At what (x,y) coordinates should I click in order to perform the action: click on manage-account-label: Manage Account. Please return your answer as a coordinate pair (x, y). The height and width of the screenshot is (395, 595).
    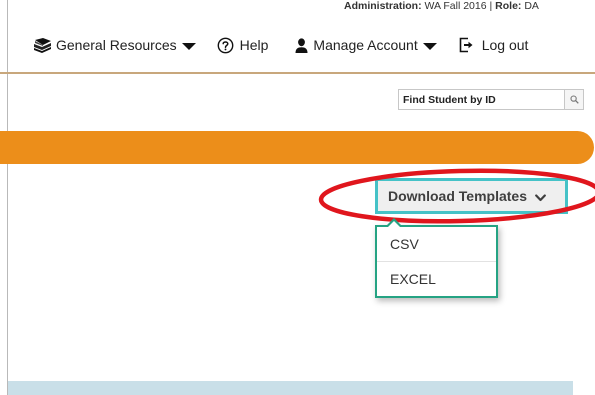
    Looking at the image, I should click on (365, 45).